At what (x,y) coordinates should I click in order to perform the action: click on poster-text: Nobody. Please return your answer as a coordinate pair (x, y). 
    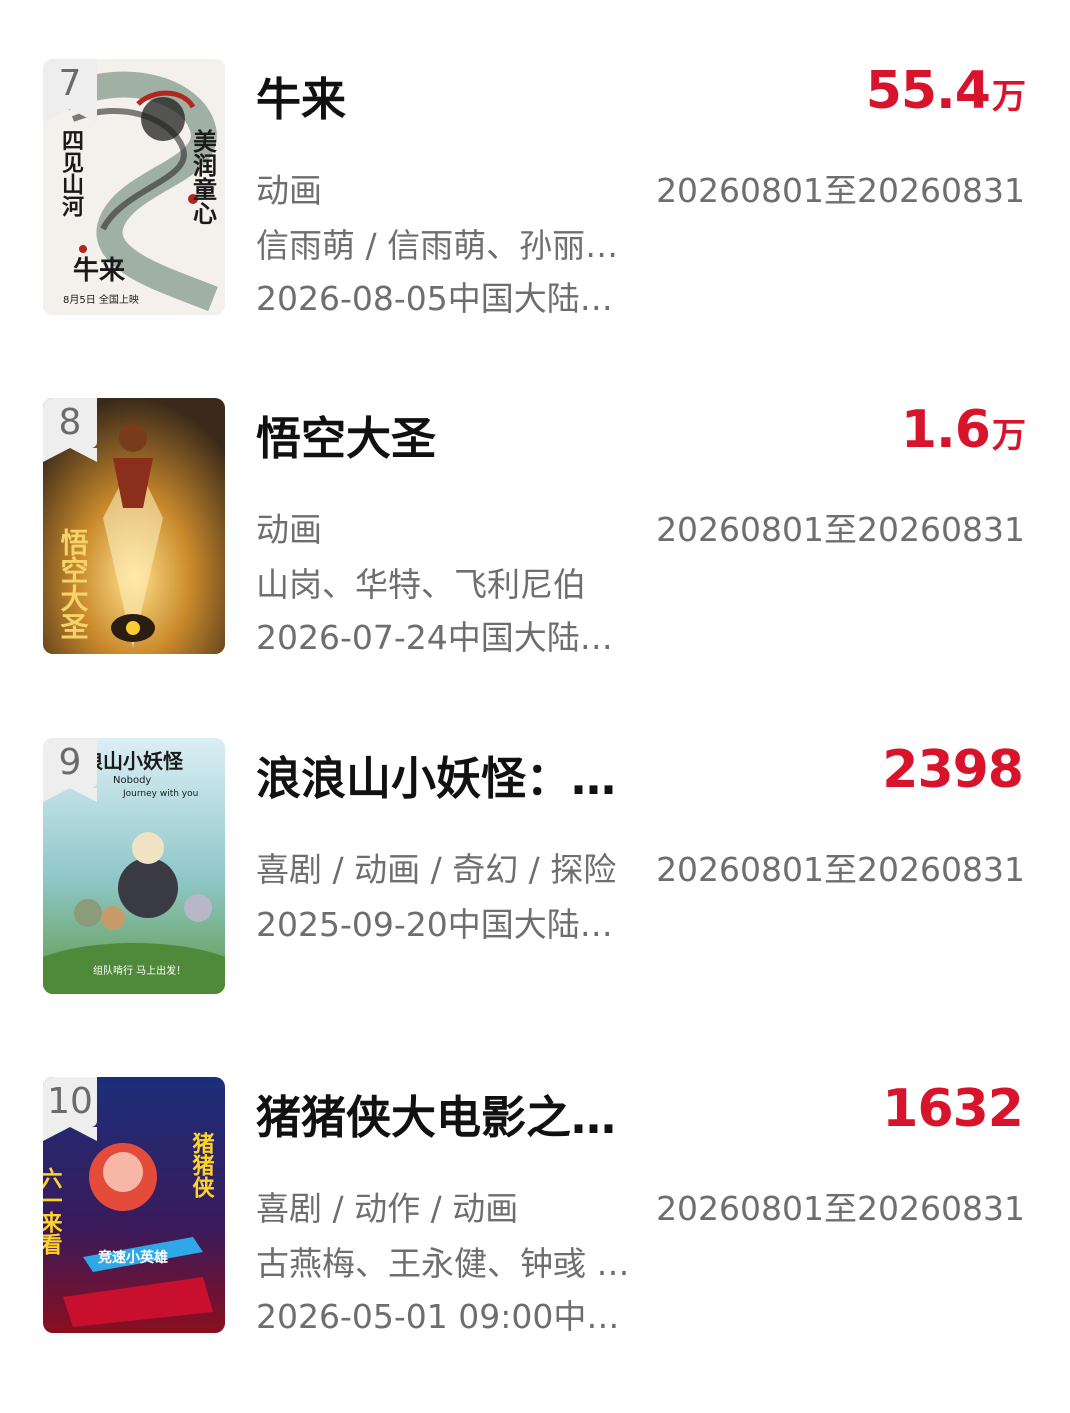
    Looking at the image, I should click on (132, 780).